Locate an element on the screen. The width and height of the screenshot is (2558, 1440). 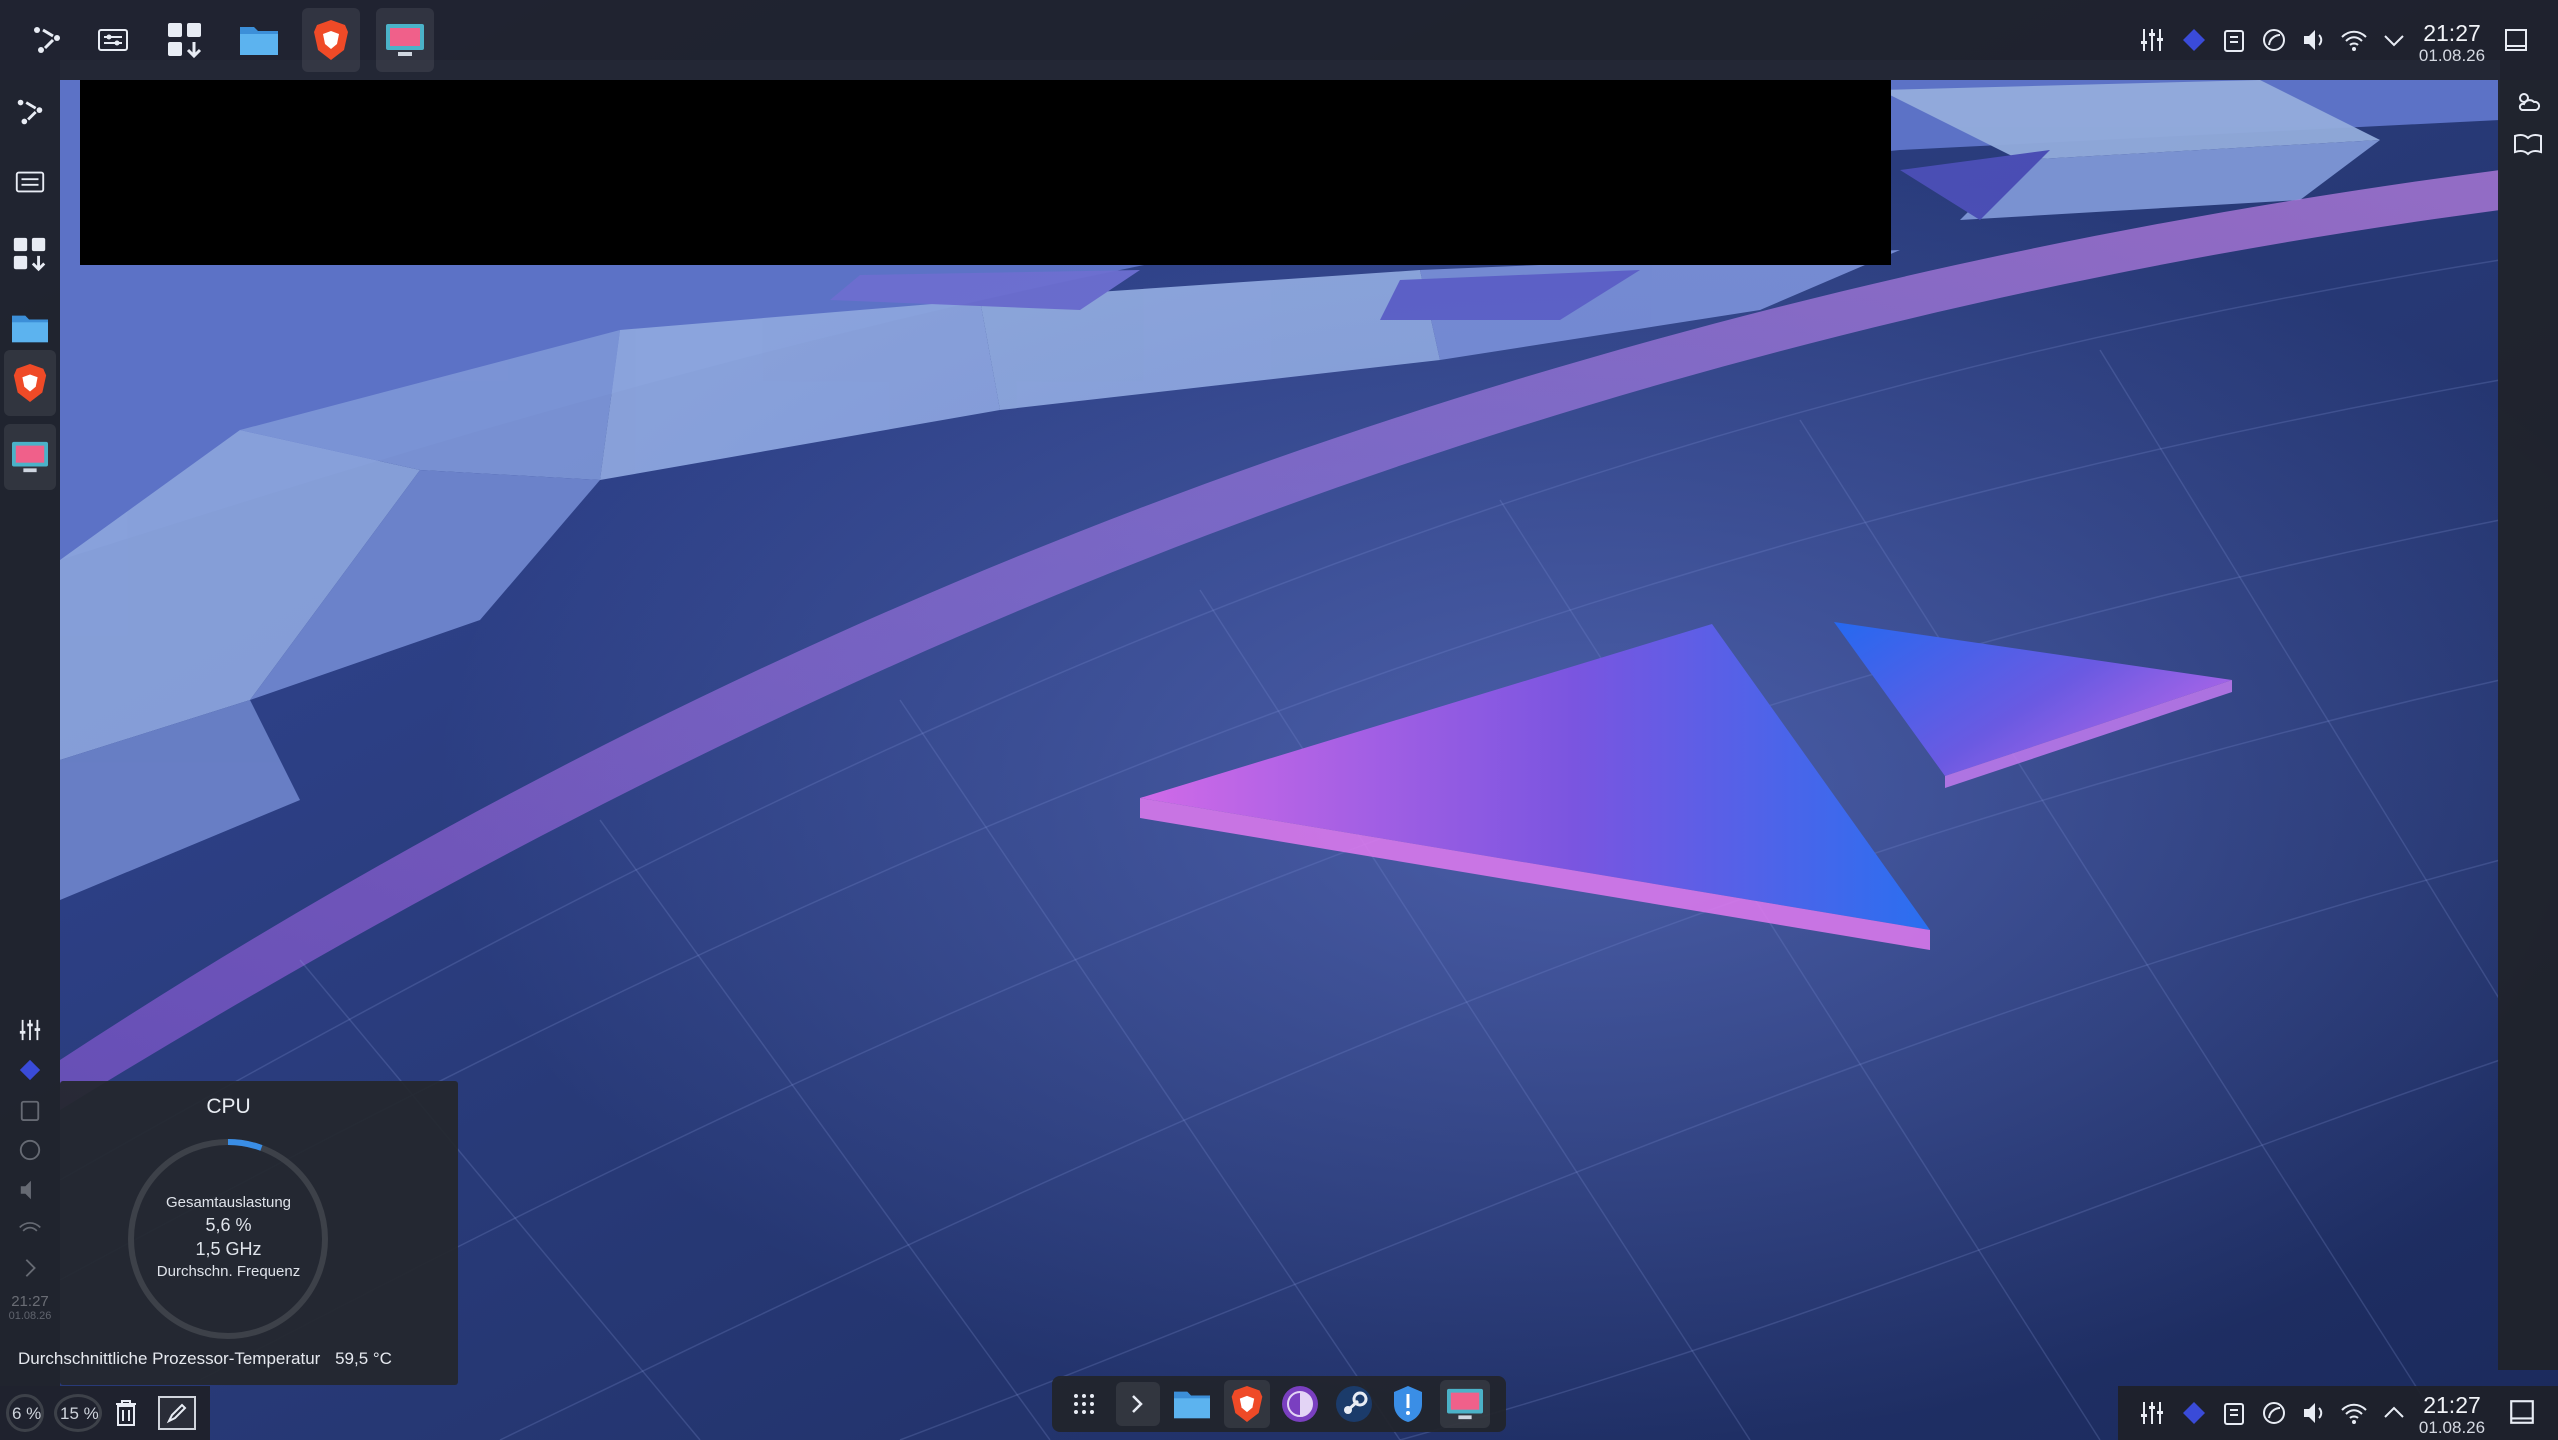
brave-launcher is located at coordinates (331, 40).